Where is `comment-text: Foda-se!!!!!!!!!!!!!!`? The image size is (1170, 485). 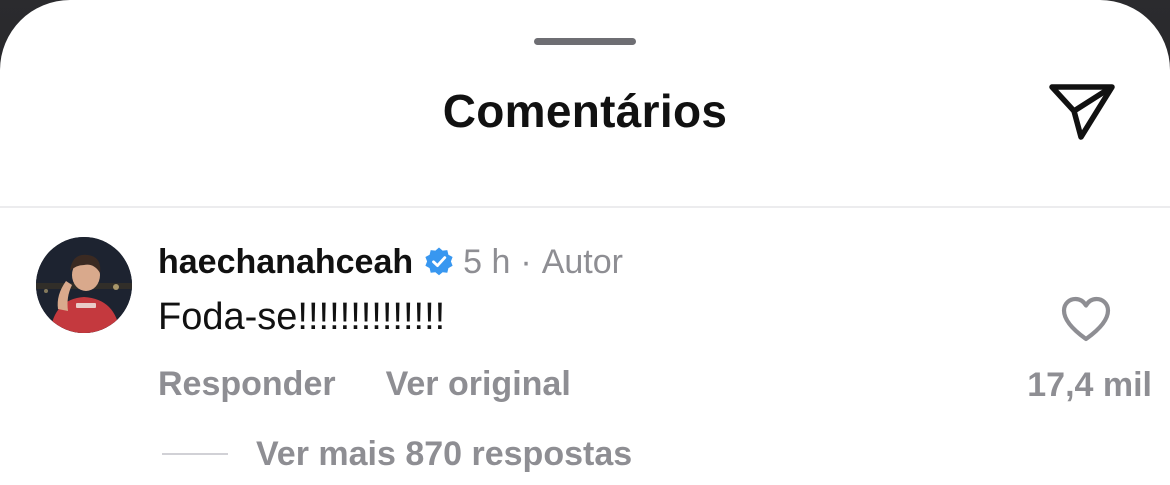
comment-text: Foda-se!!!!!!!!!!!!!! is located at coordinates (302, 317).